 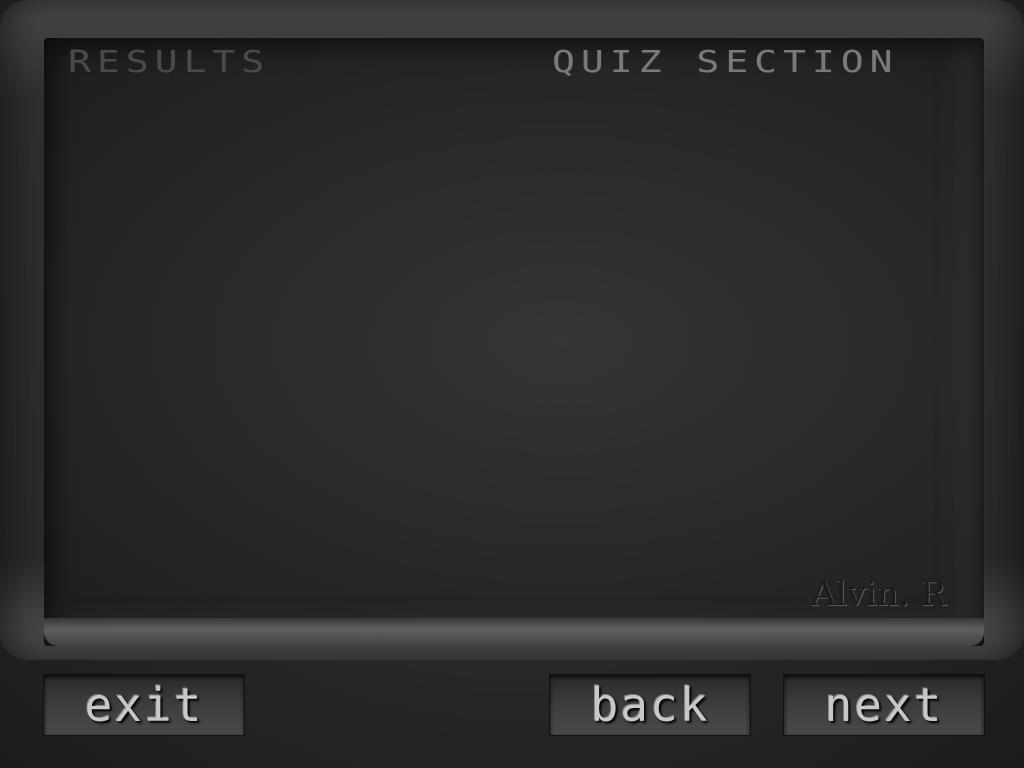 I want to click on screen-bottom-lip, so click(x=514, y=632).